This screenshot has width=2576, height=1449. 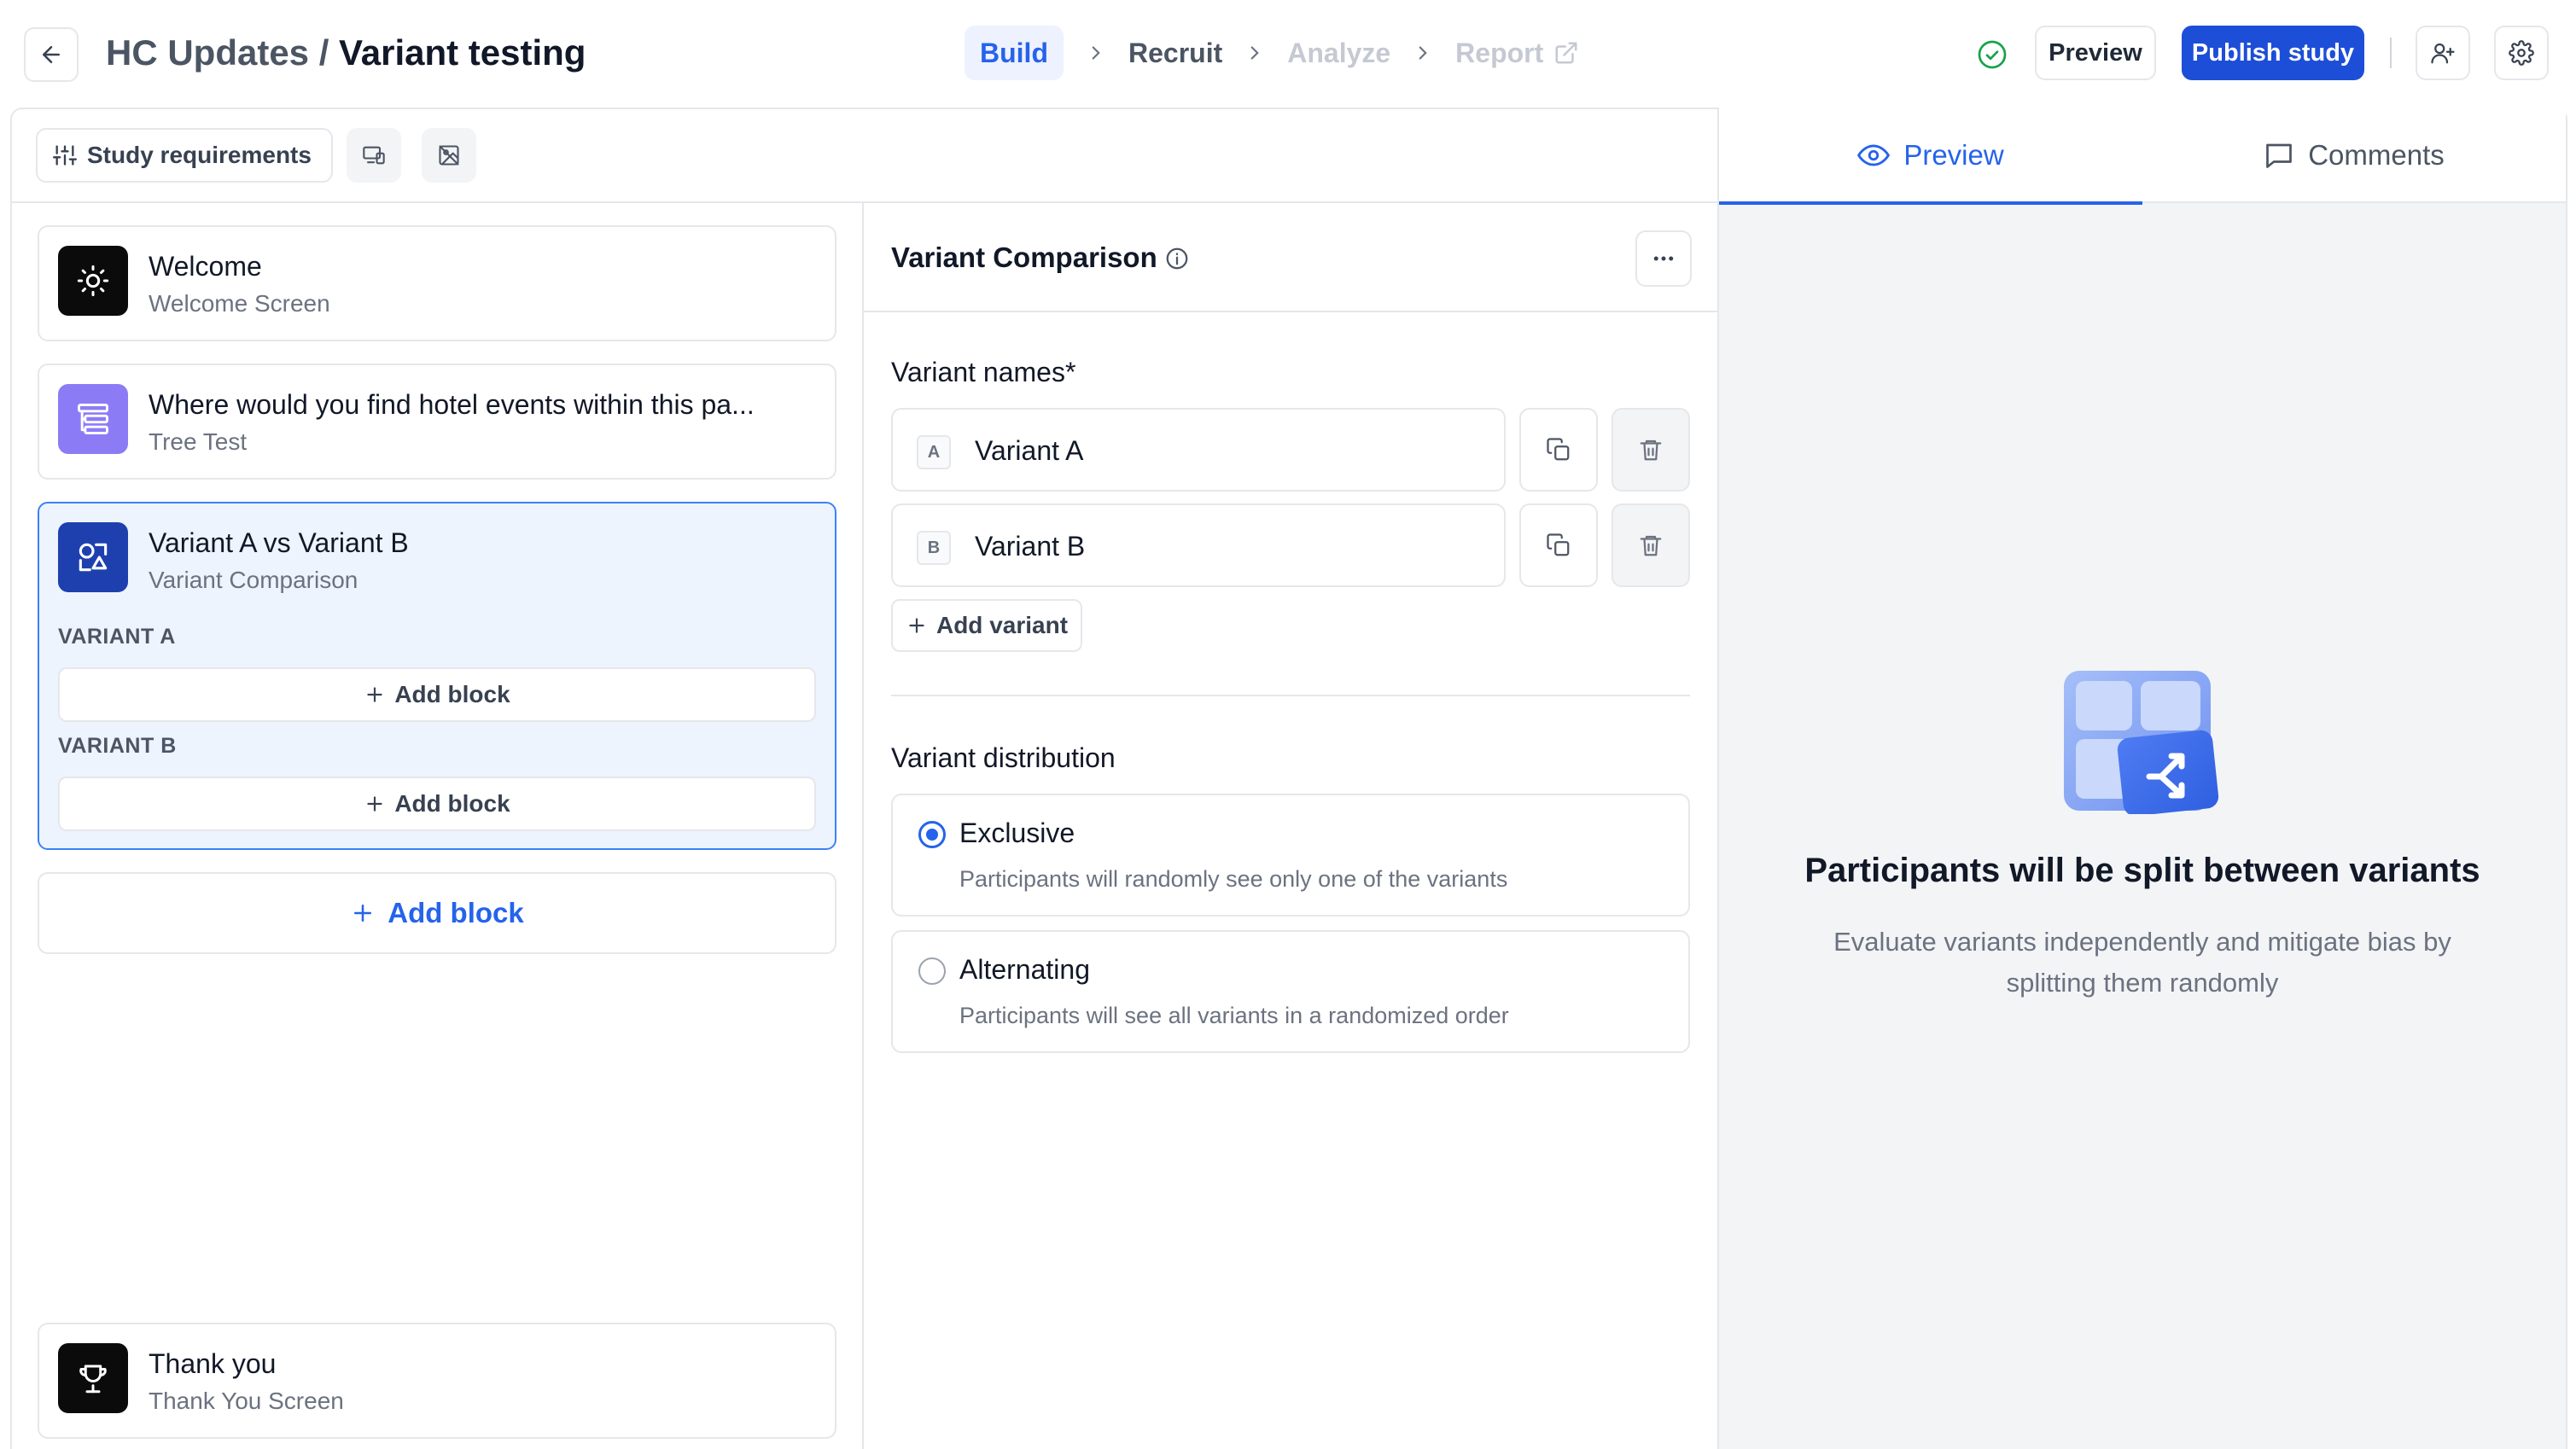 I want to click on editor-title: Variant Comparison, so click(x=1024, y=257).